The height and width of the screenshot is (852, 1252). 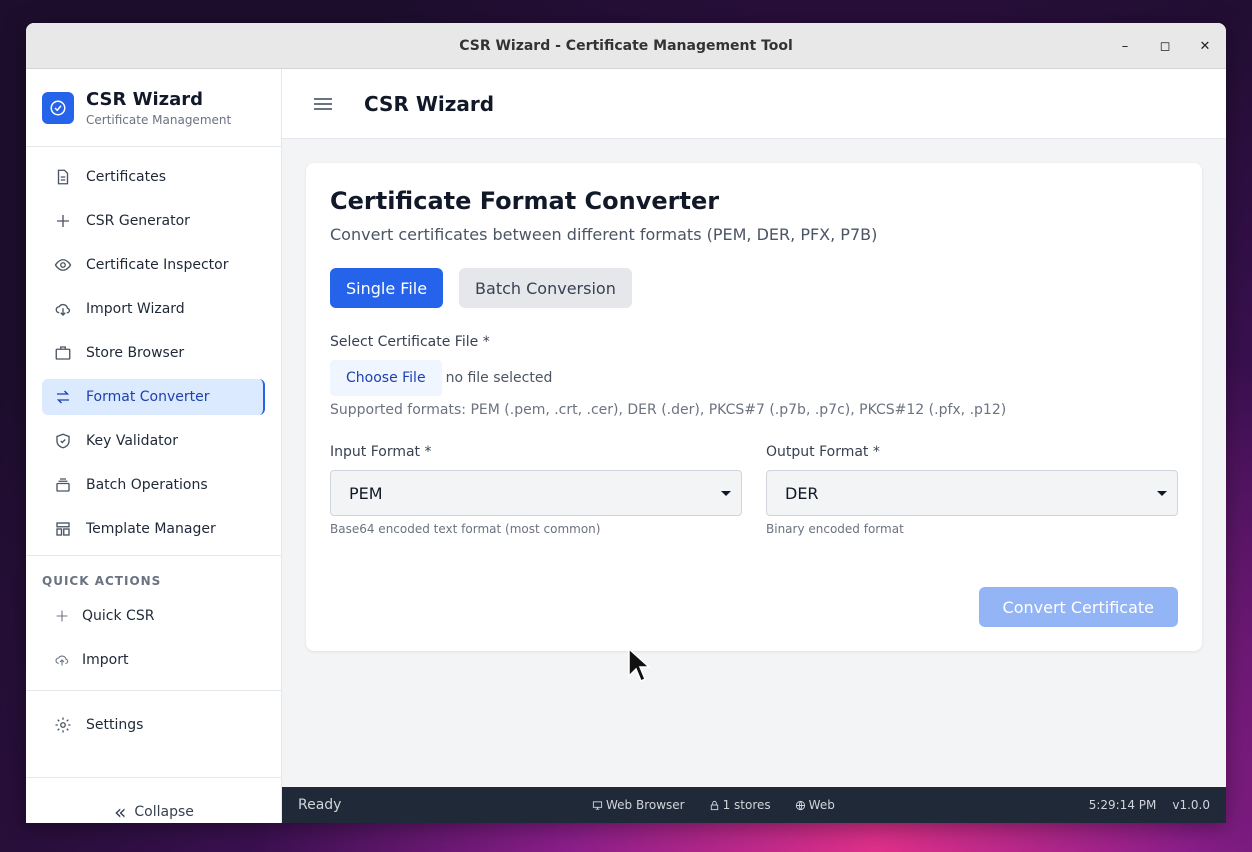 I want to click on converter-title: Certificate Format Converter, so click(x=525, y=201).